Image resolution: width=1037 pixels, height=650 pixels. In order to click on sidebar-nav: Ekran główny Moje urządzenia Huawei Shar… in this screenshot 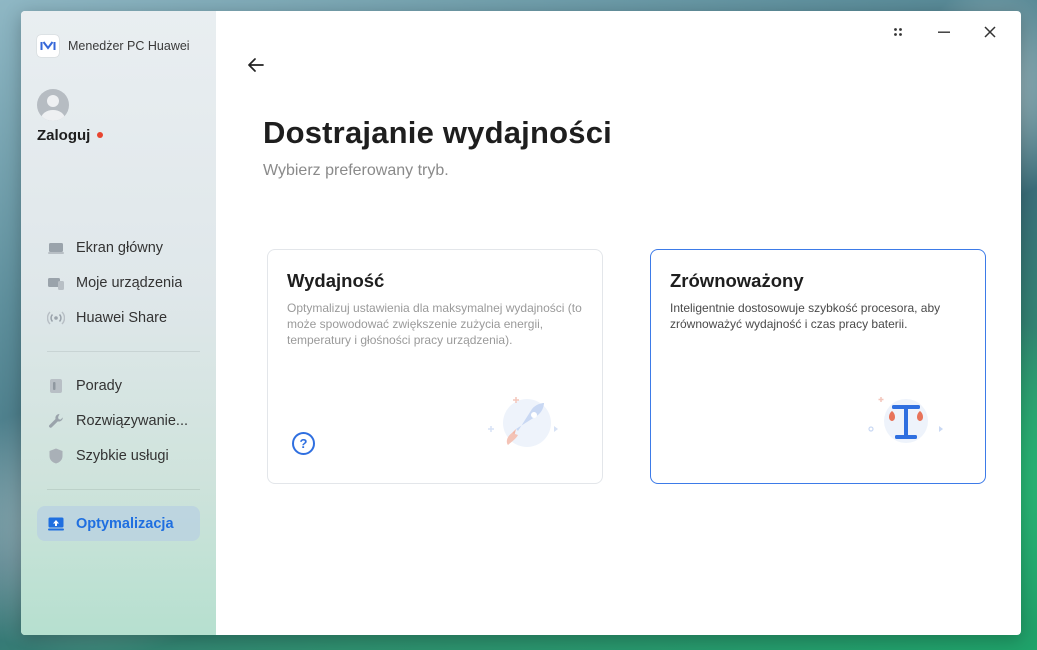, I will do `click(118, 385)`.